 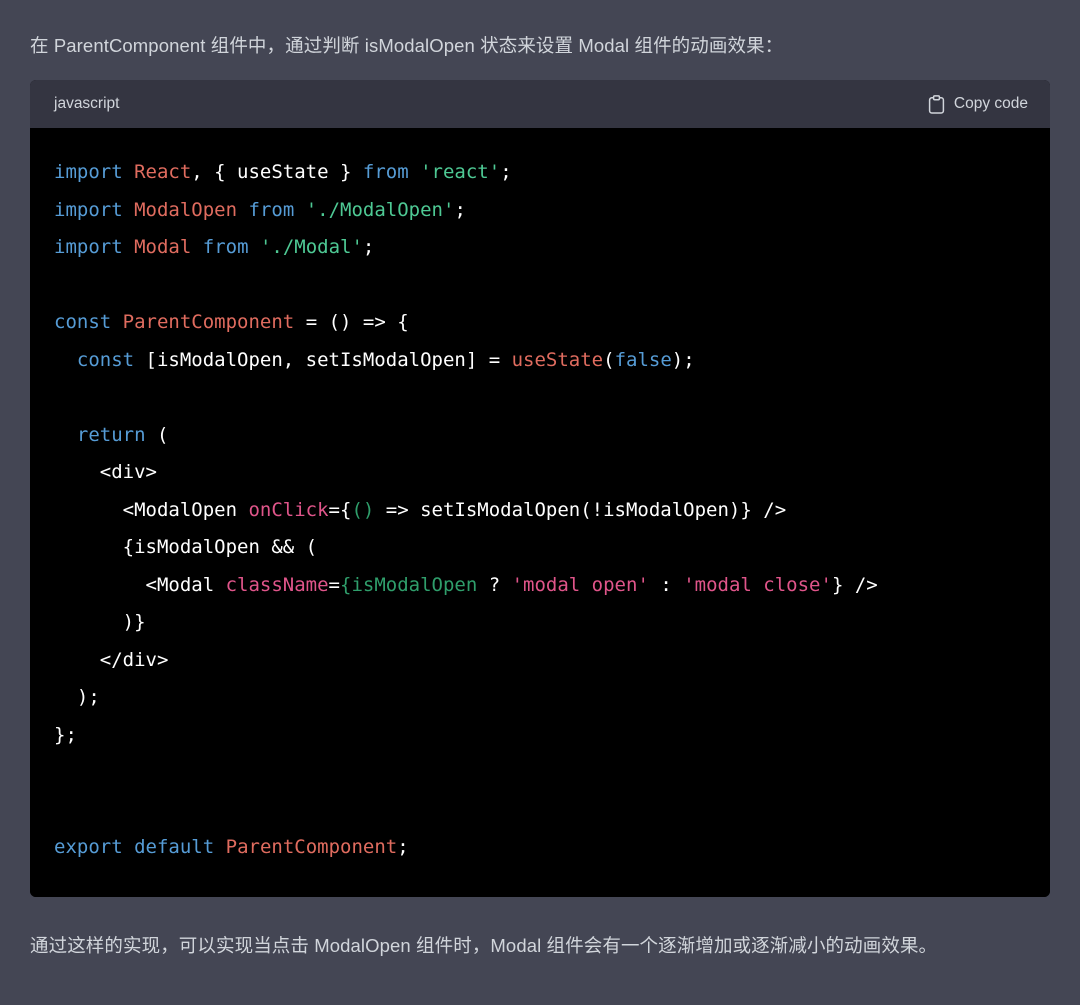 What do you see at coordinates (757, 584) in the screenshot?
I see `code-token: 'modal close'` at bounding box center [757, 584].